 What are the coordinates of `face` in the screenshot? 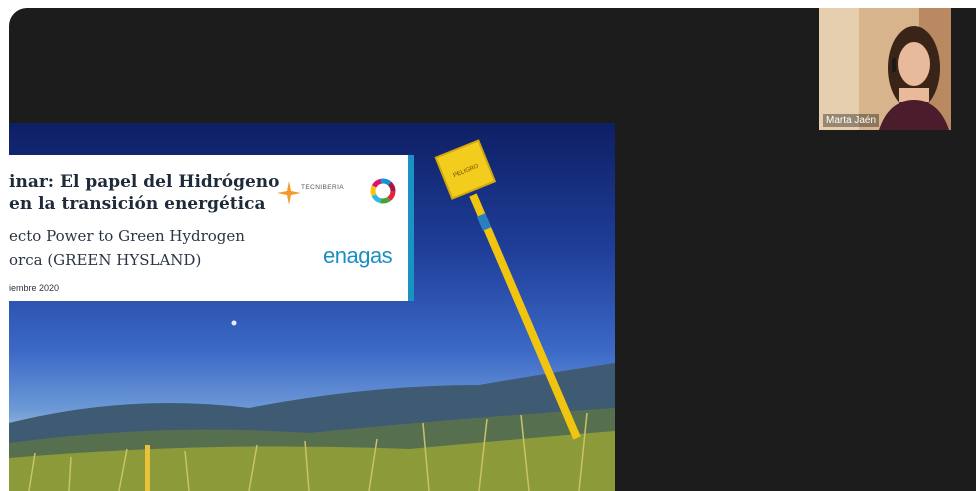 It's located at (914, 64).